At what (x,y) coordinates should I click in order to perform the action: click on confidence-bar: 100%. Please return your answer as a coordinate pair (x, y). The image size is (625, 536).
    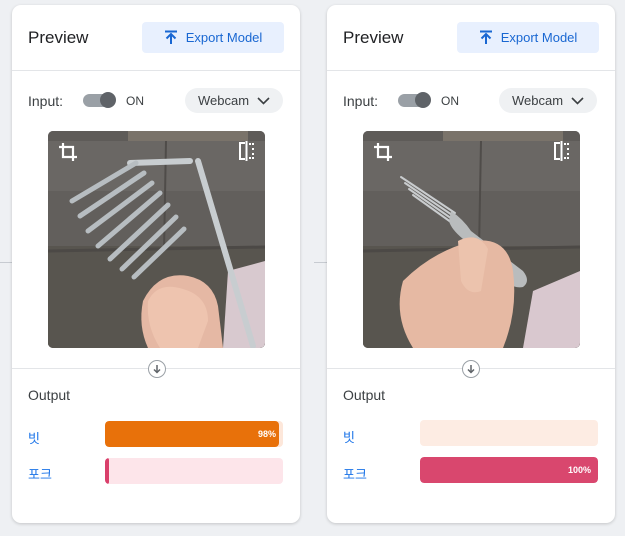
    Looking at the image, I should click on (509, 470).